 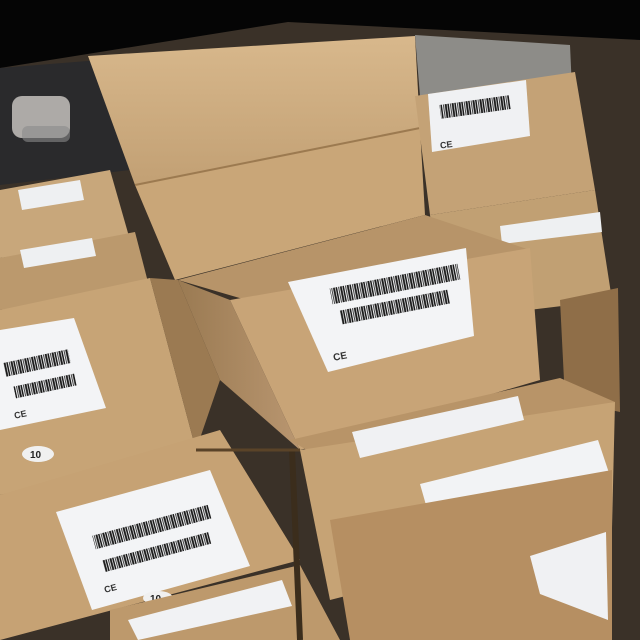 I want to click on number-tag-left-text: 10, so click(x=36, y=455).